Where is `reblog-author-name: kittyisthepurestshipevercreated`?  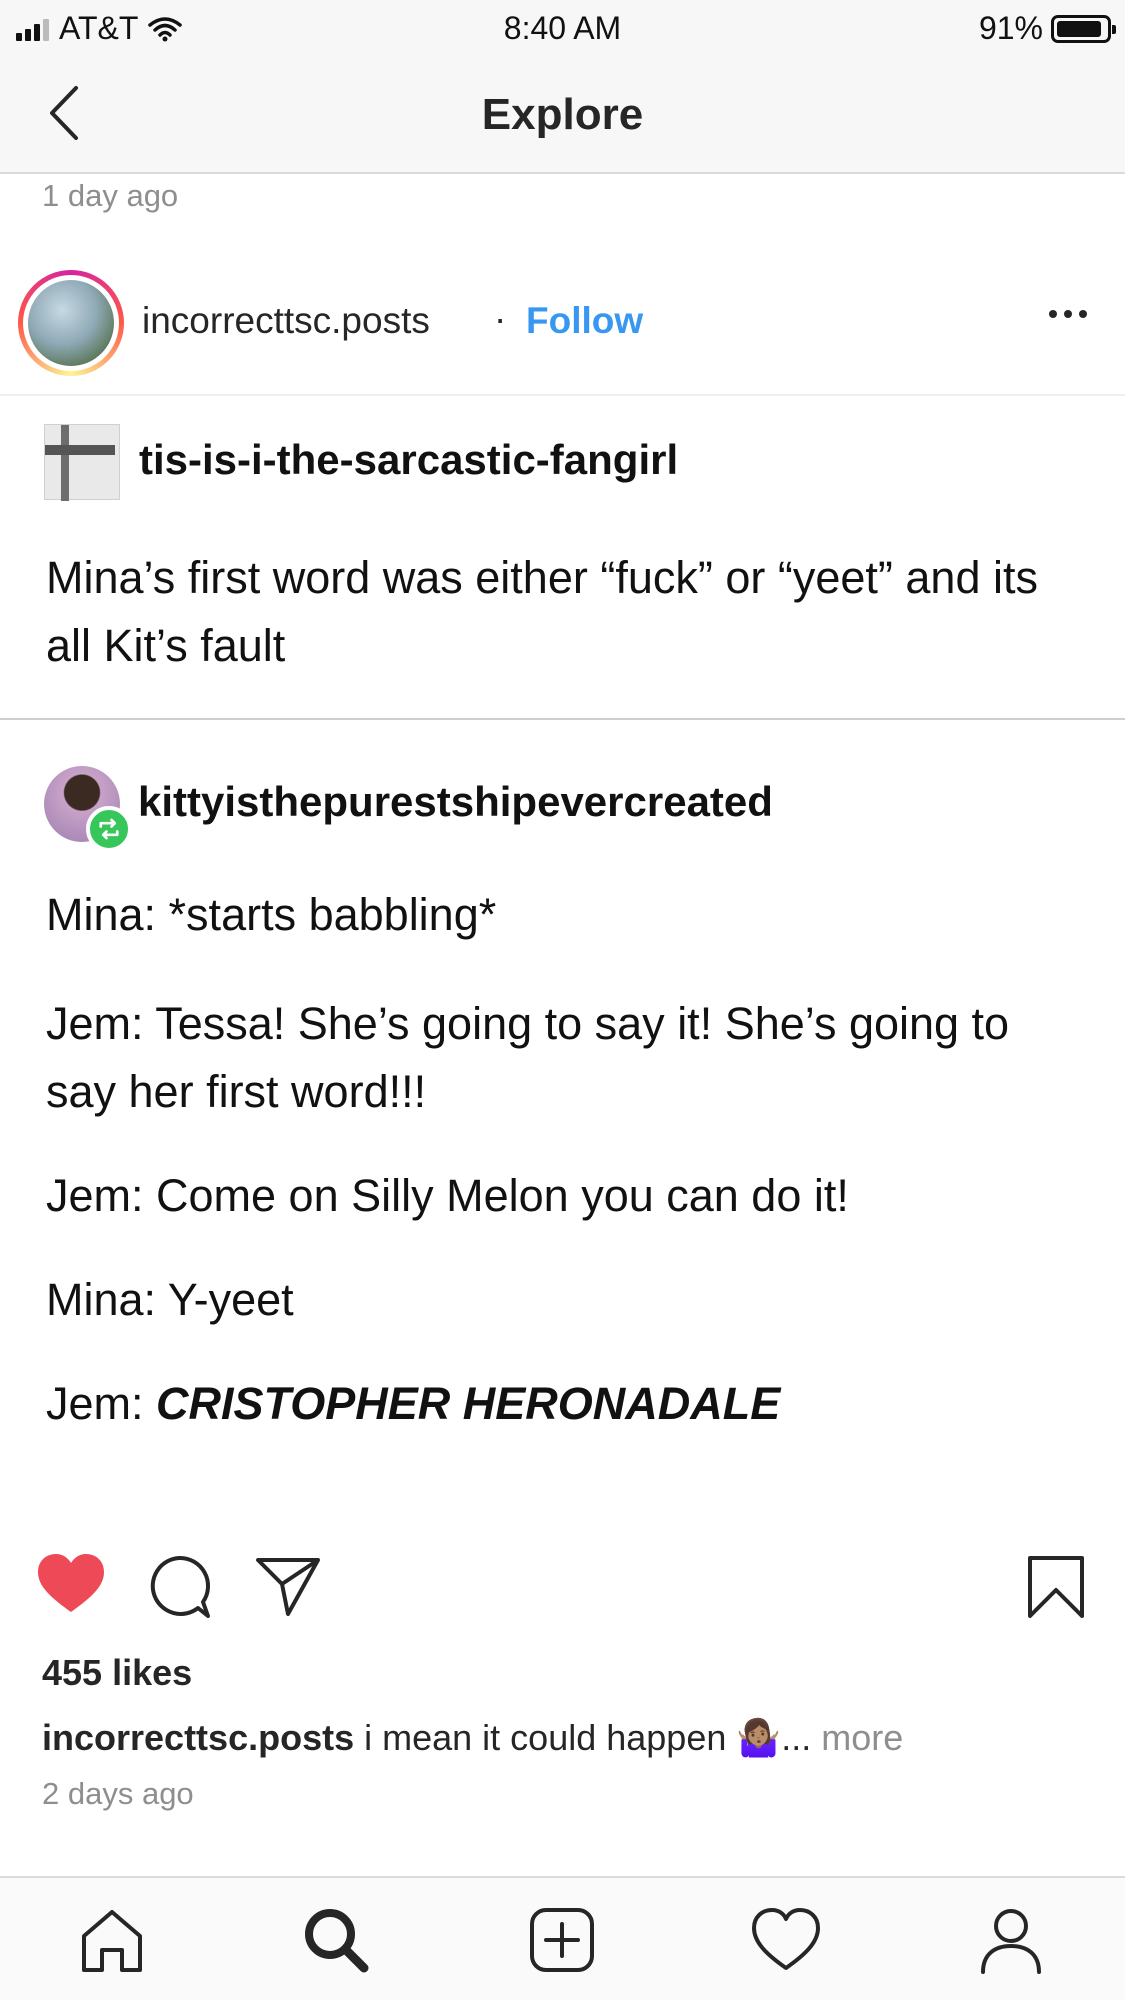 reblog-author-name: kittyisthepurestshipevercreated is located at coordinates (455, 801).